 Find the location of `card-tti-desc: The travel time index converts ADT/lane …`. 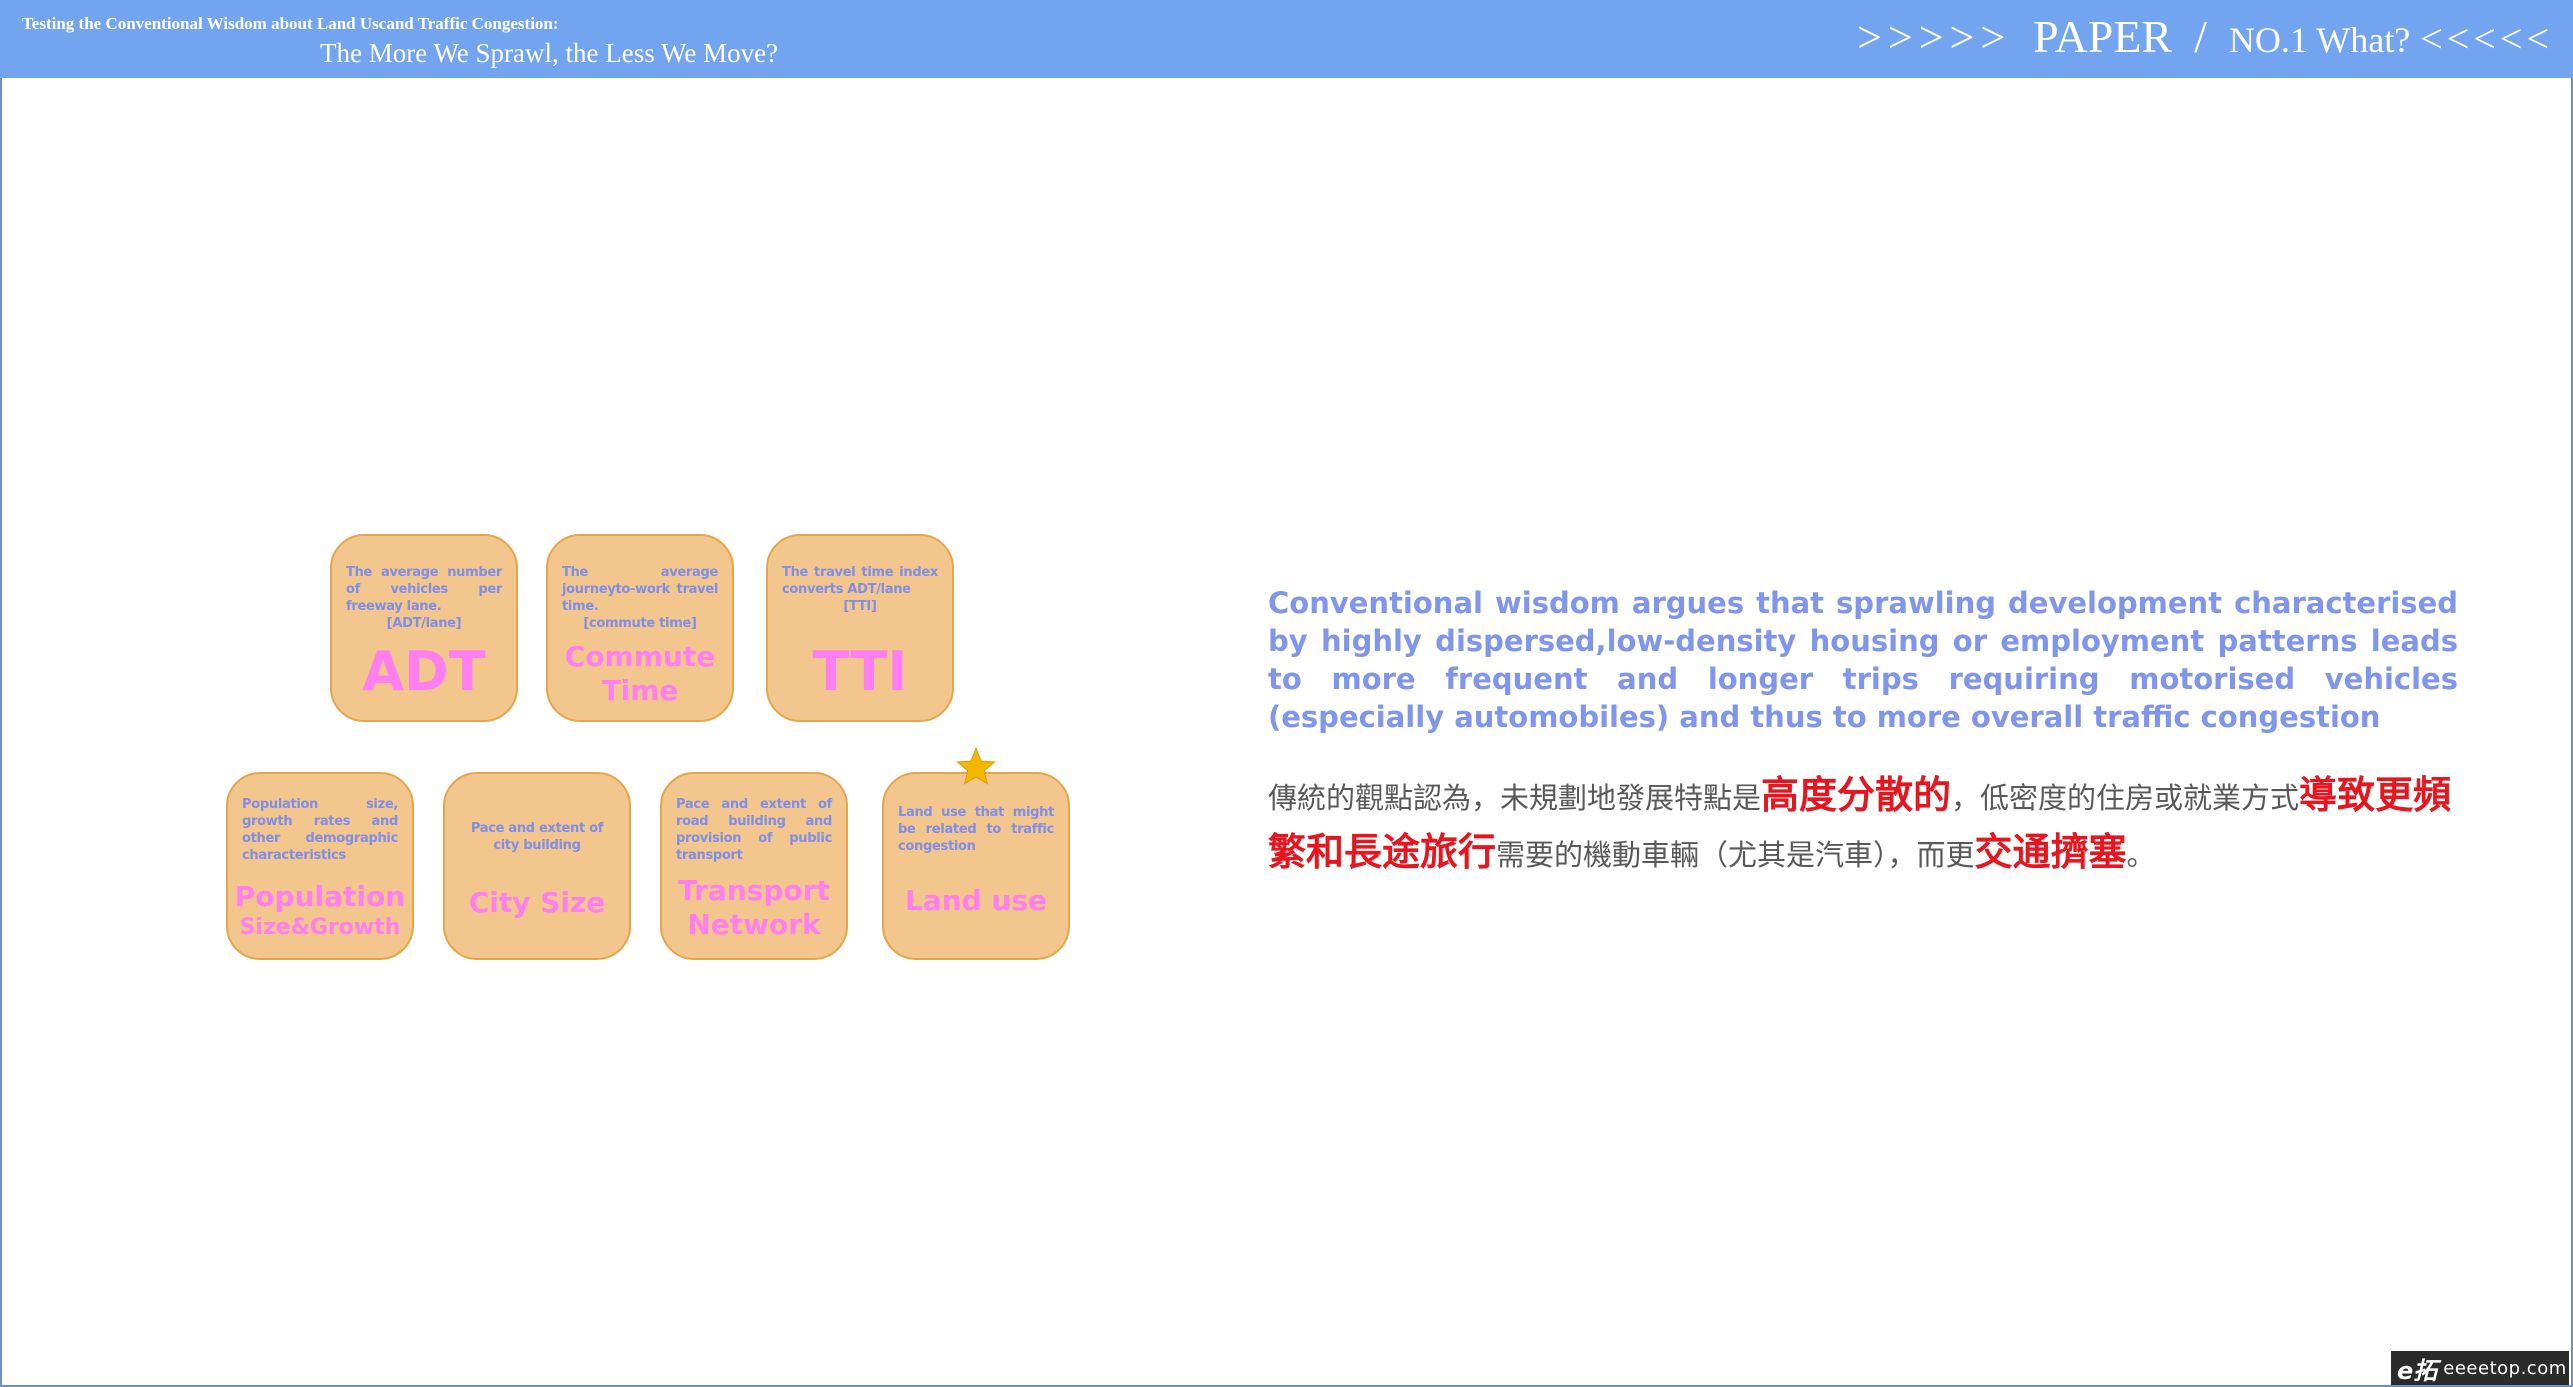

card-tti-desc: The travel time index converts ADT/lane … is located at coordinates (860, 589).